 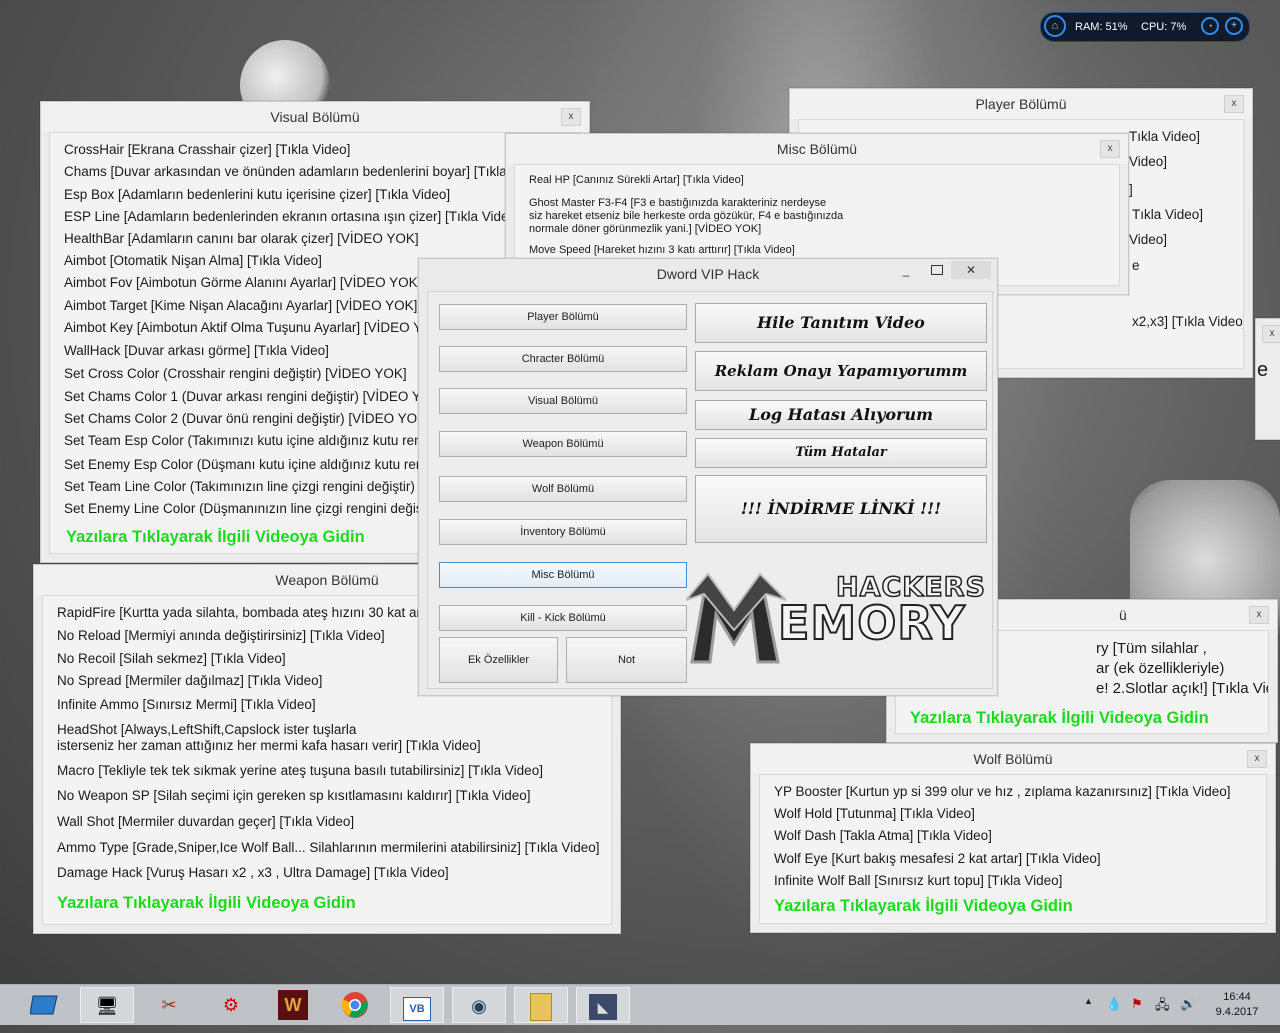 I want to click on list-item: ry [Tüm silahlar ,, so click(x=1151, y=648).